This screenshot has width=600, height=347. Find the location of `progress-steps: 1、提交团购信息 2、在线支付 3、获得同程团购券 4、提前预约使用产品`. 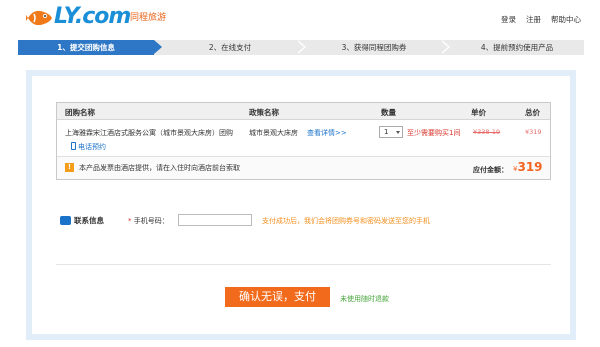

progress-steps: 1、提交团购信息 2、在线支付 3、获得同程团购券 4、提前预约使用产品 is located at coordinates (301, 47).